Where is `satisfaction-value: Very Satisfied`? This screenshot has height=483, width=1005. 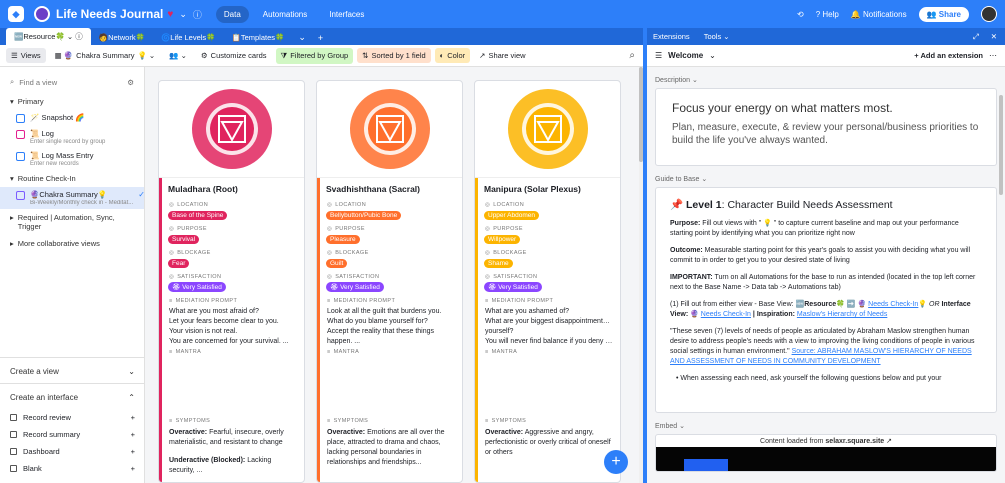
satisfaction-value: Very Satisfied is located at coordinates (518, 287).